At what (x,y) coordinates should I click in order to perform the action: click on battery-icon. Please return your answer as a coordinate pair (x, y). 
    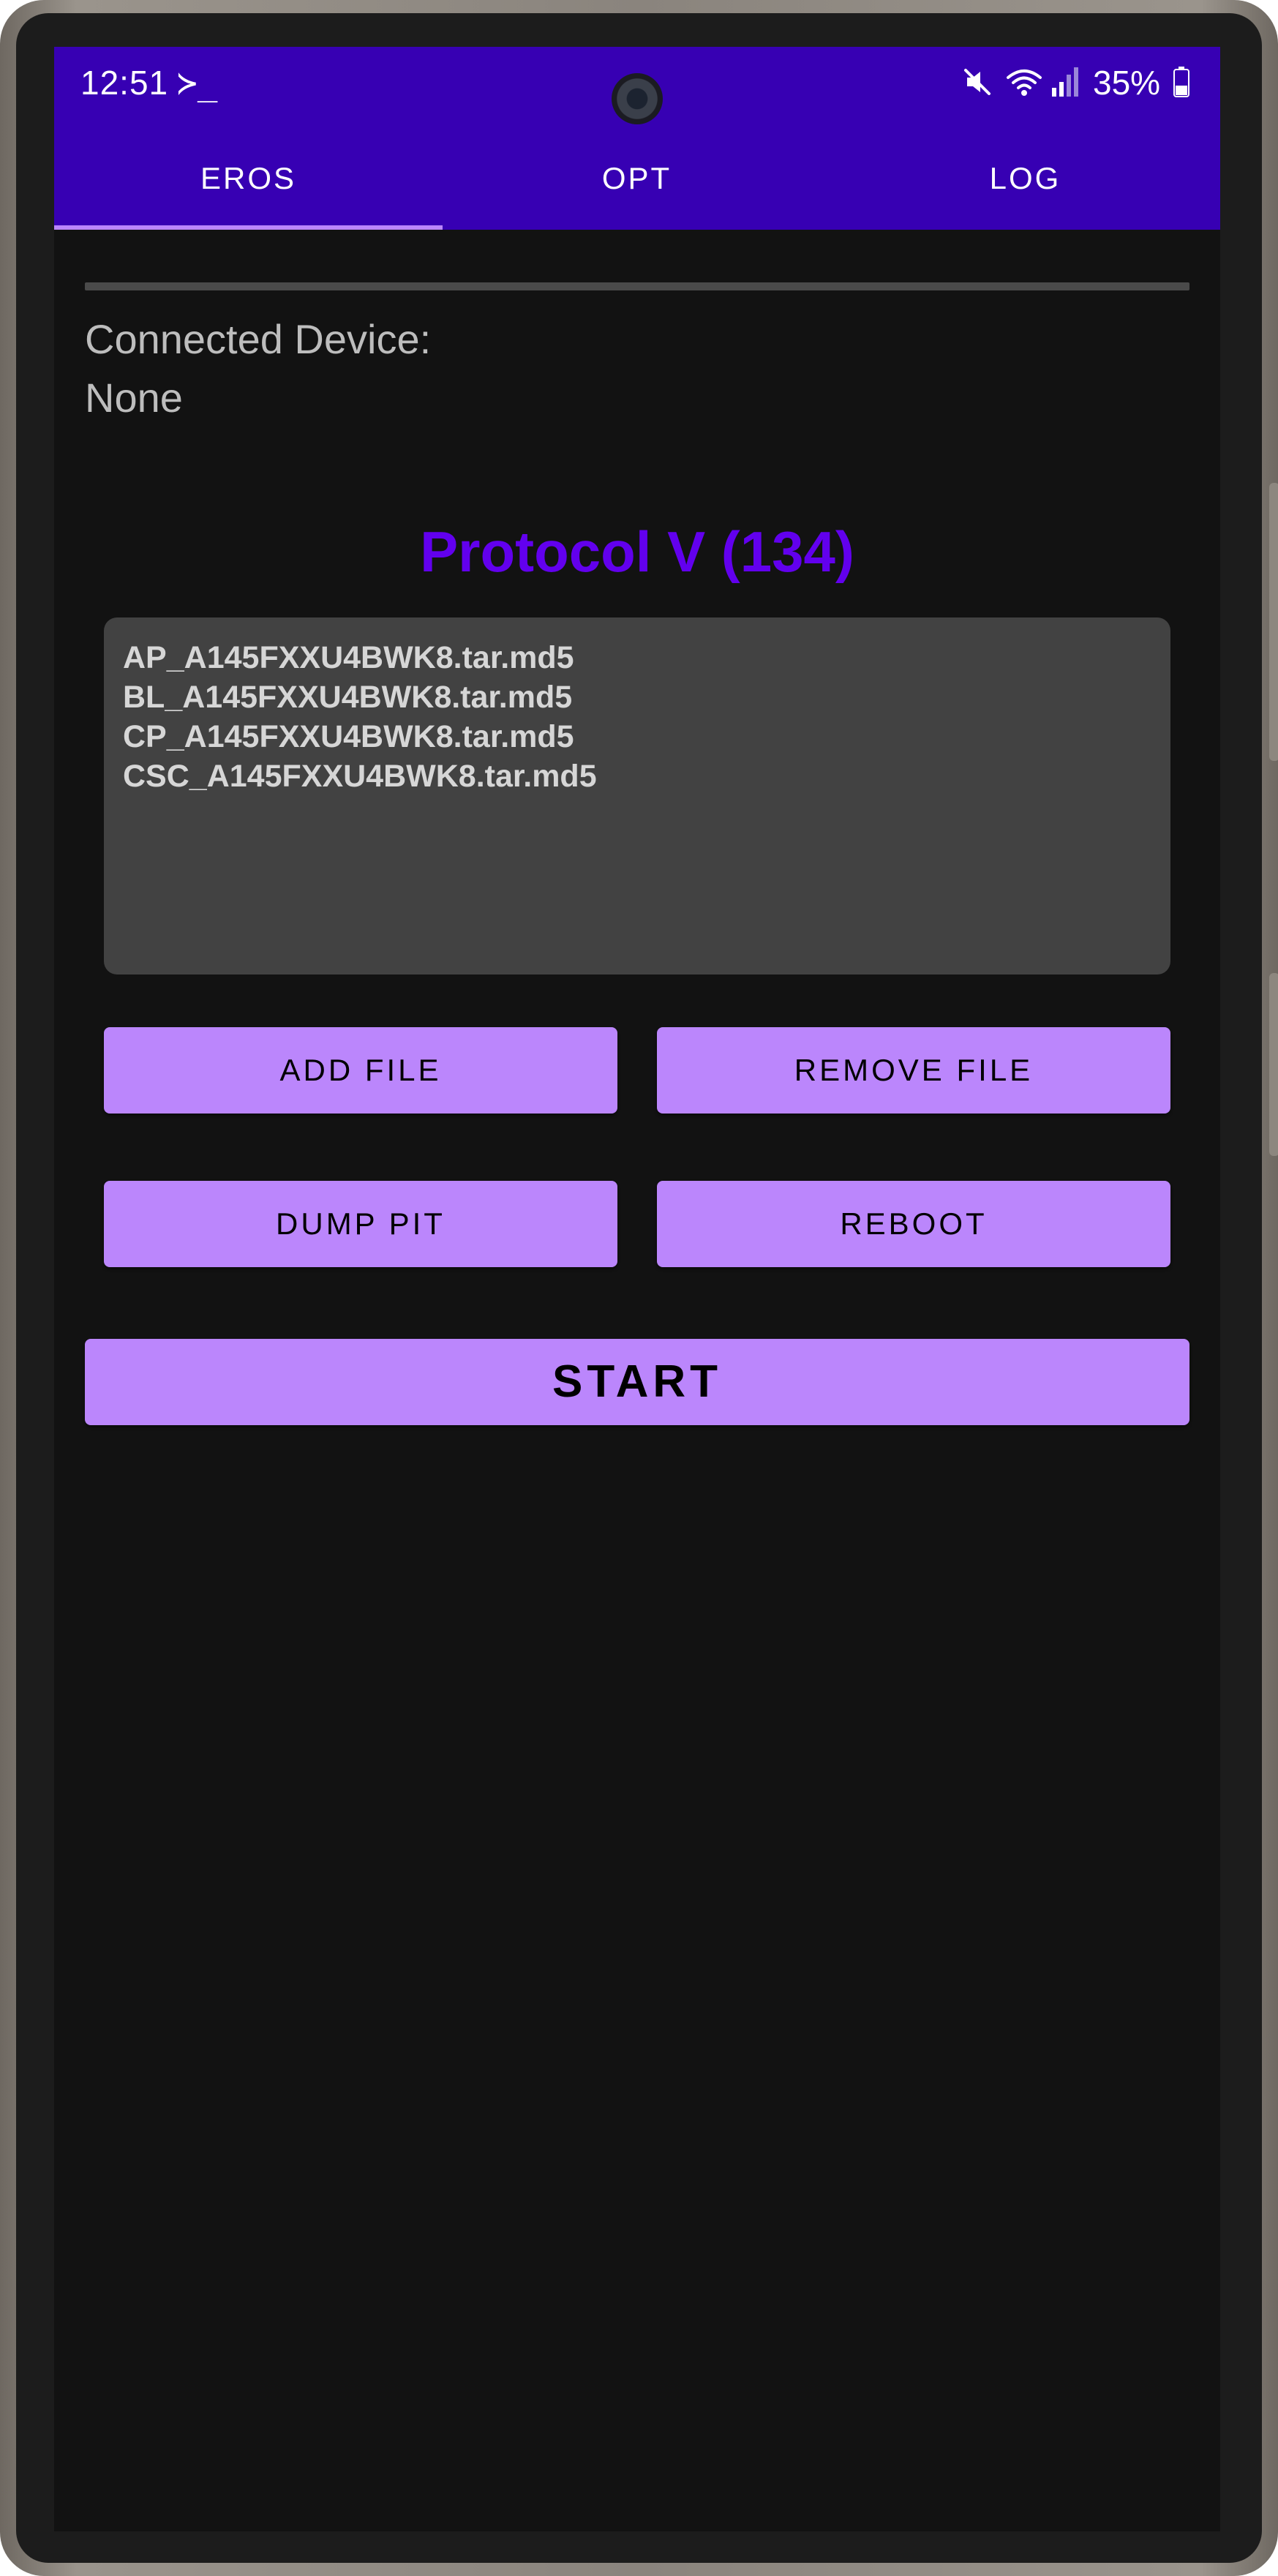
    Looking at the image, I should click on (1181, 82).